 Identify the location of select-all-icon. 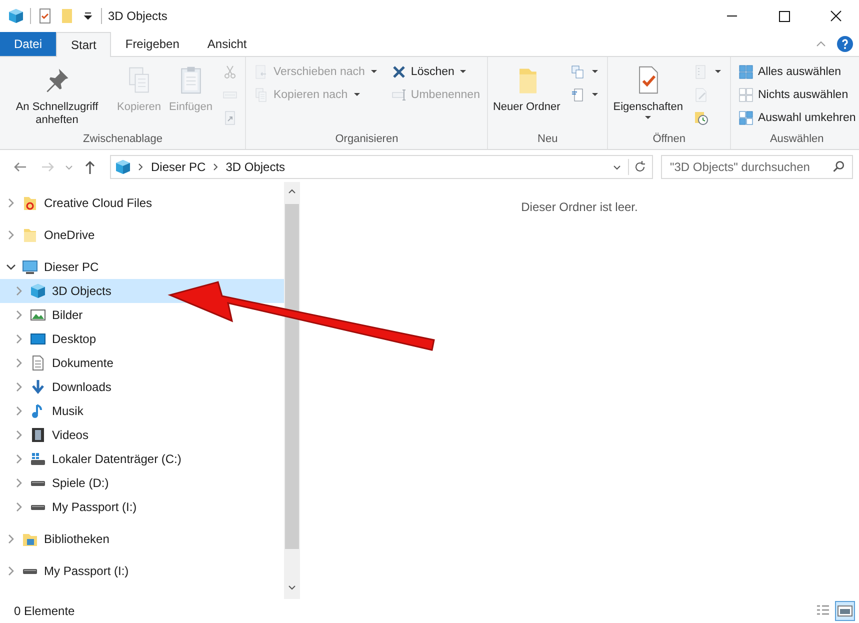
(746, 72).